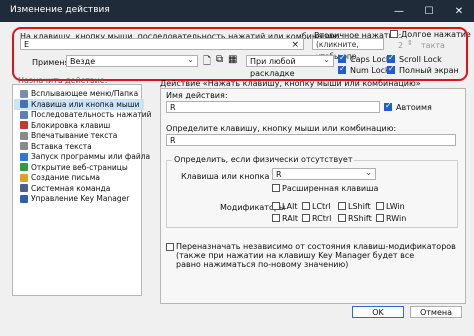 This screenshot has width=474, height=336. Describe the element at coordinates (399, 11) in the screenshot. I see `minimize-button: —` at that location.